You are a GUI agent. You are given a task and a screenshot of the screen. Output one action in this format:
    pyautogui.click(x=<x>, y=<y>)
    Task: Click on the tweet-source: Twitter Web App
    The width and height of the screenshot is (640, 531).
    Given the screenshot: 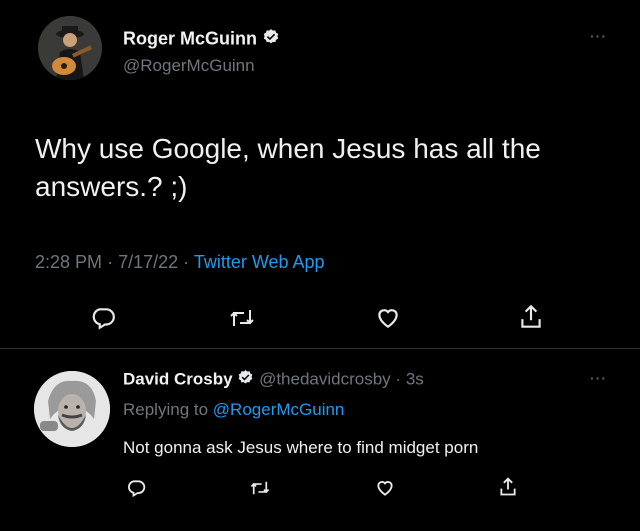 What is the action you would take?
    pyautogui.click(x=259, y=262)
    